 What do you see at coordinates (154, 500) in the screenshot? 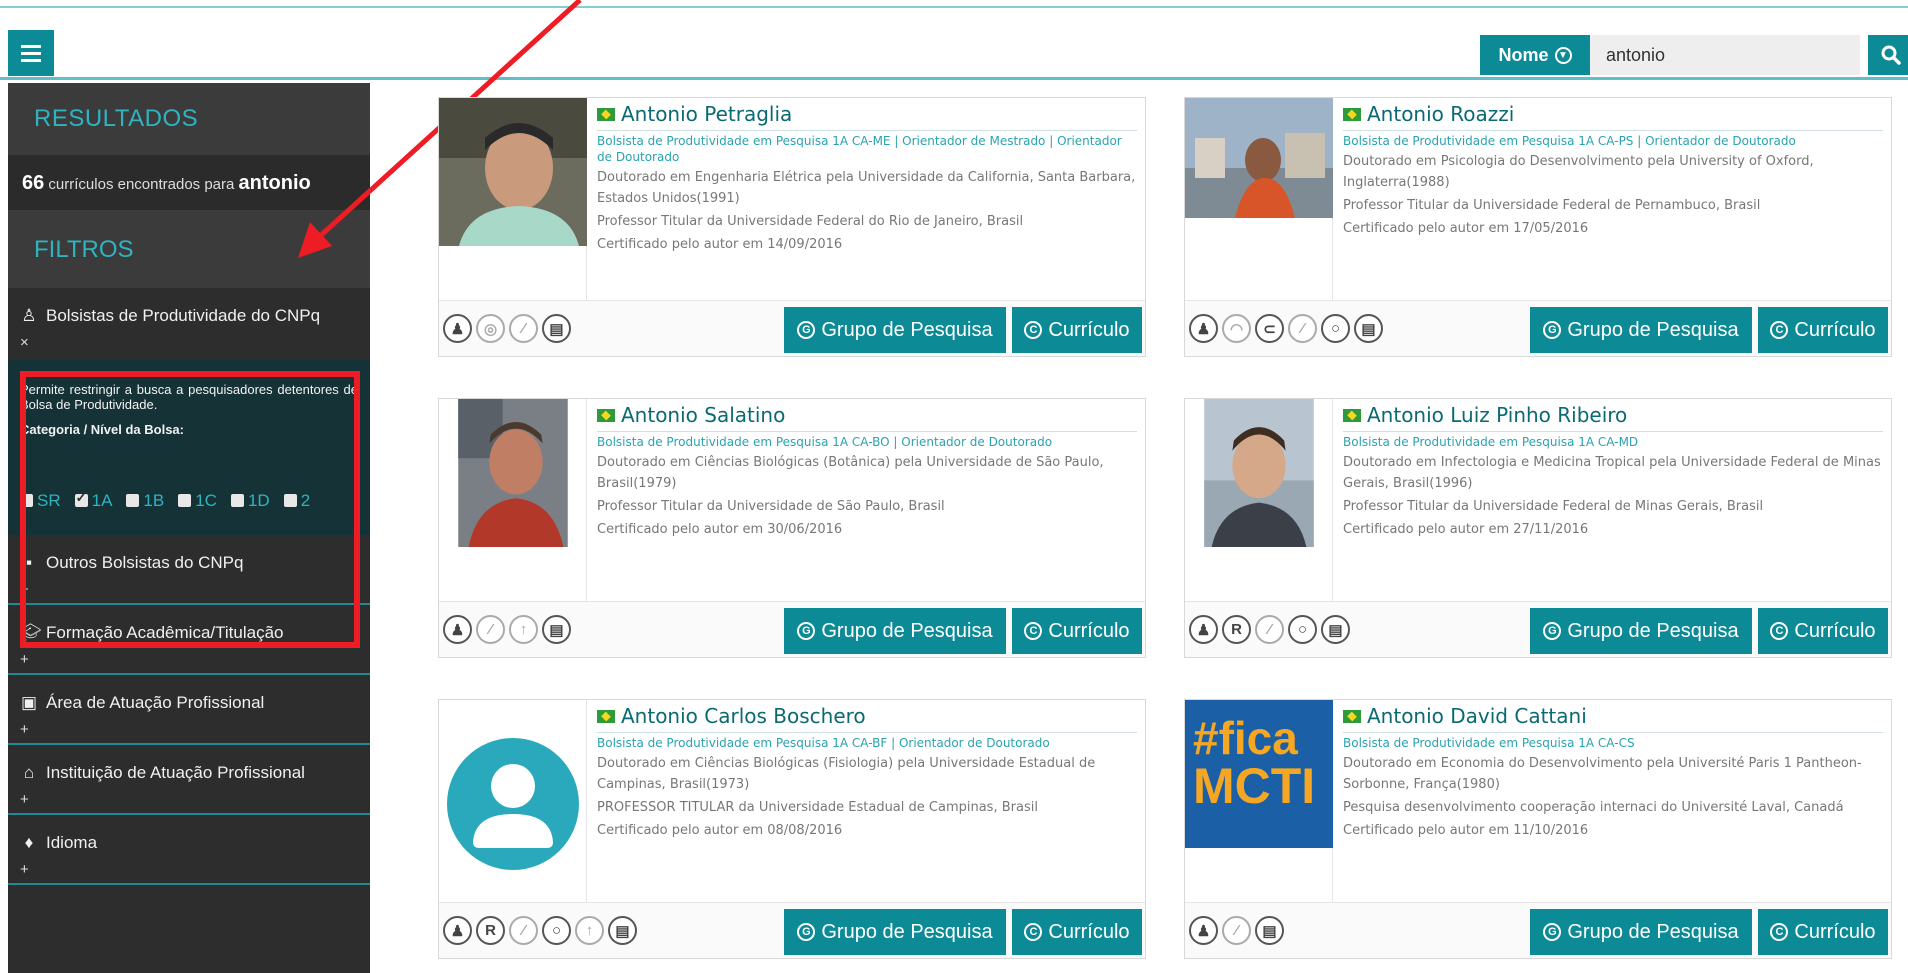
I see `level-label: 1B` at bounding box center [154, 500].